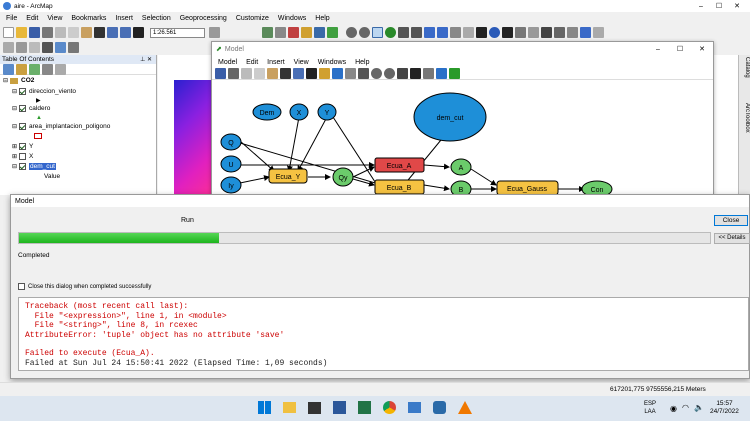  I want to click on back-icon, so click(429, 32).